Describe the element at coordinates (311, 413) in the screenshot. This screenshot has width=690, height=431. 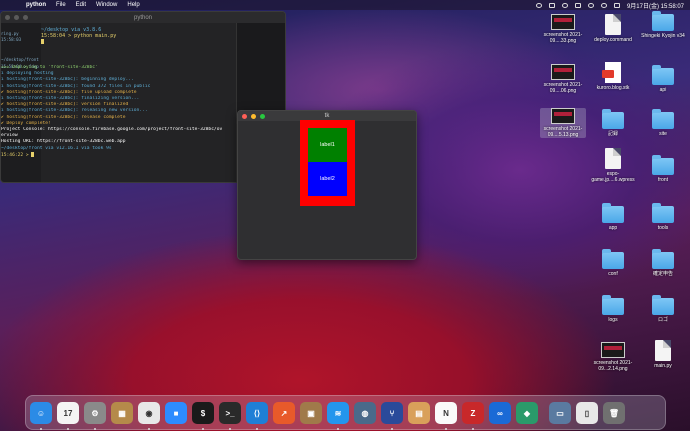
I see `archive-icon: ▣` at that location.